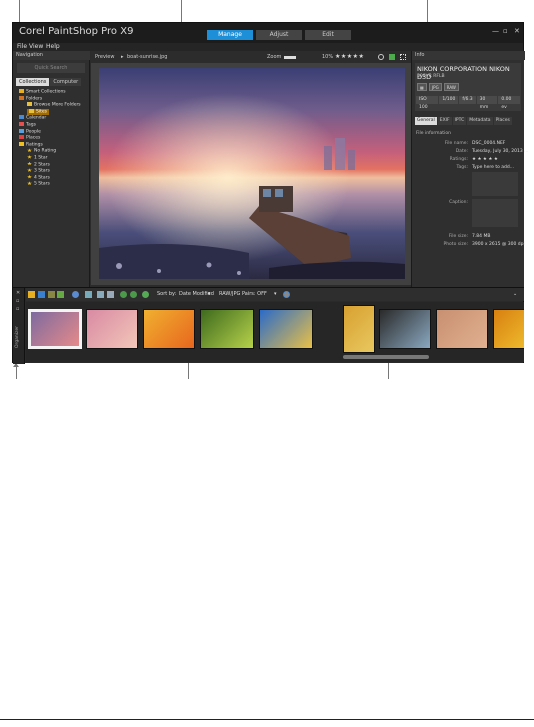 This screenshot has height=727, width=534. Describe the element at coordinates (51, 294) in the screenshot. I see `edit-icon` at that location.